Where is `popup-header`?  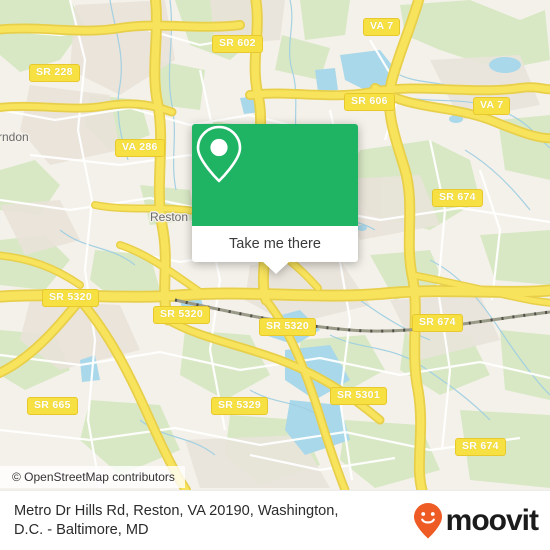
popup-header is located at coordinates (275, 175).